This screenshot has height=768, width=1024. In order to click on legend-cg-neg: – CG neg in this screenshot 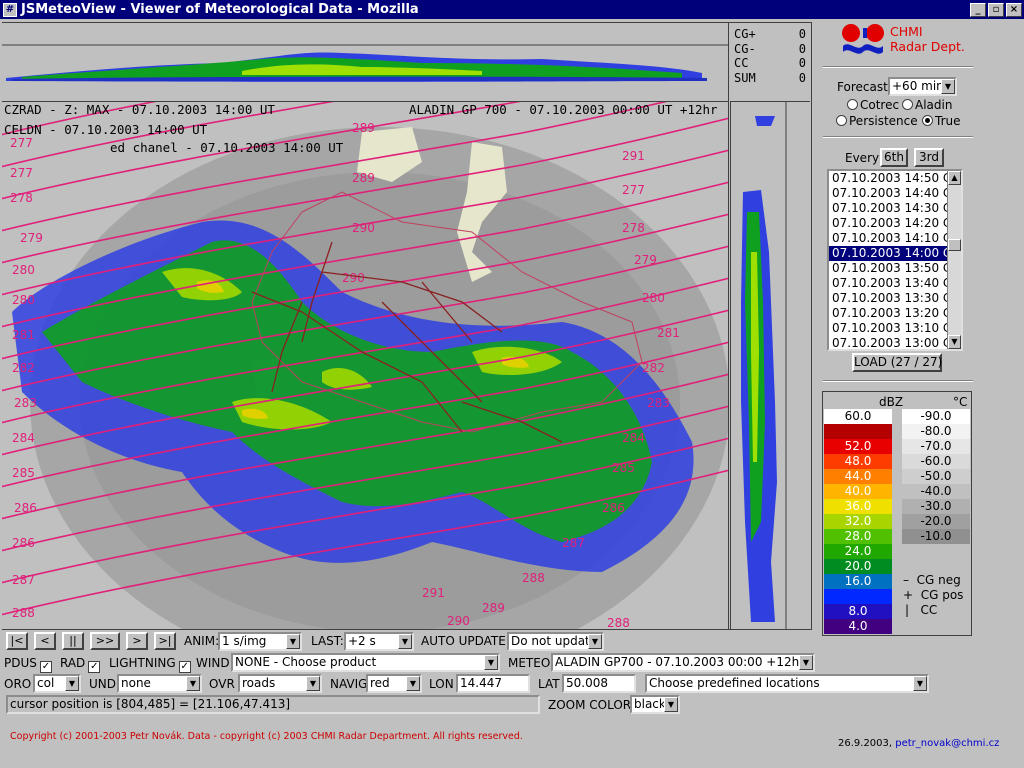, I will do `click(932, 580)`.